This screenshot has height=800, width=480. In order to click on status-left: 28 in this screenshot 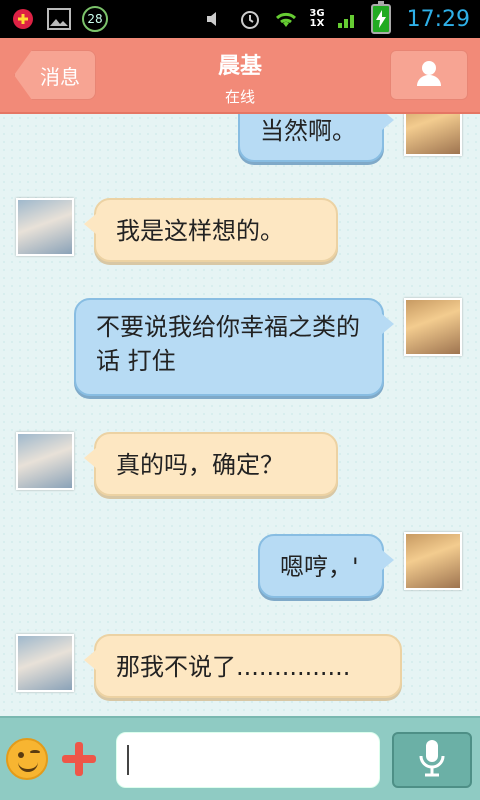, I will do `click(59, 19)`.